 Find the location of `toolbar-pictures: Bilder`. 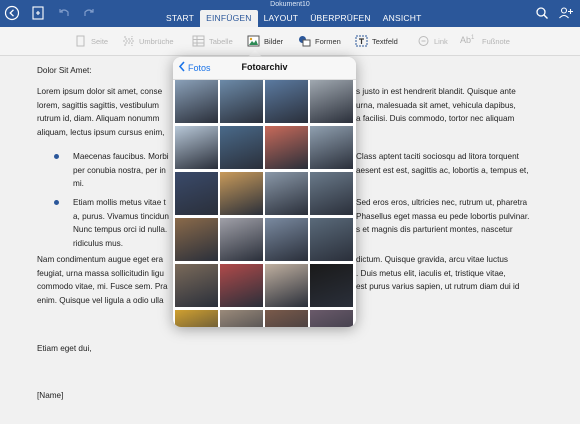

toolbar-pictures: Bilder is located at coordinates (265, 41).